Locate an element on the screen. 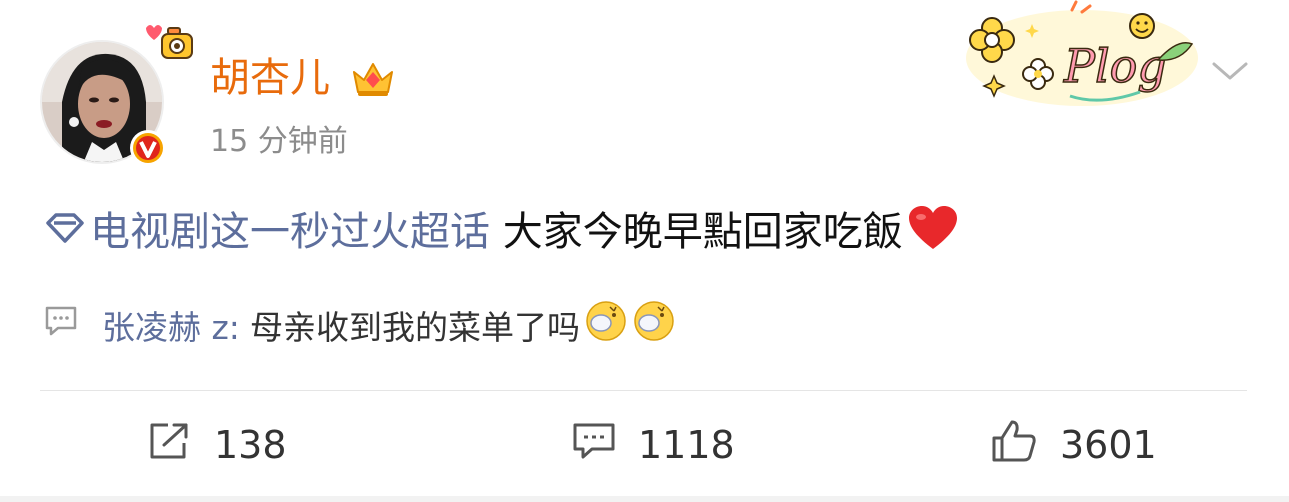  comment-text: 母亲收到我的菜单了吗 is located at coordinates (414, 327).